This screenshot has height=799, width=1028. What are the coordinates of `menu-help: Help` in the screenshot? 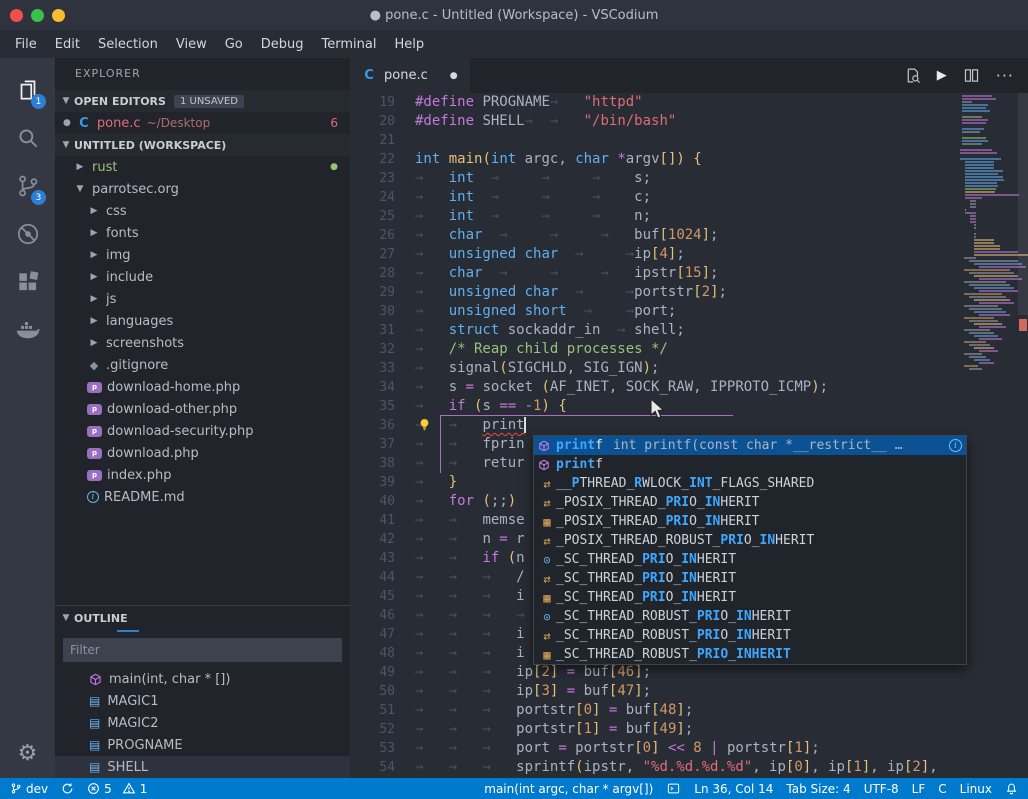 It's located at (409, 44).